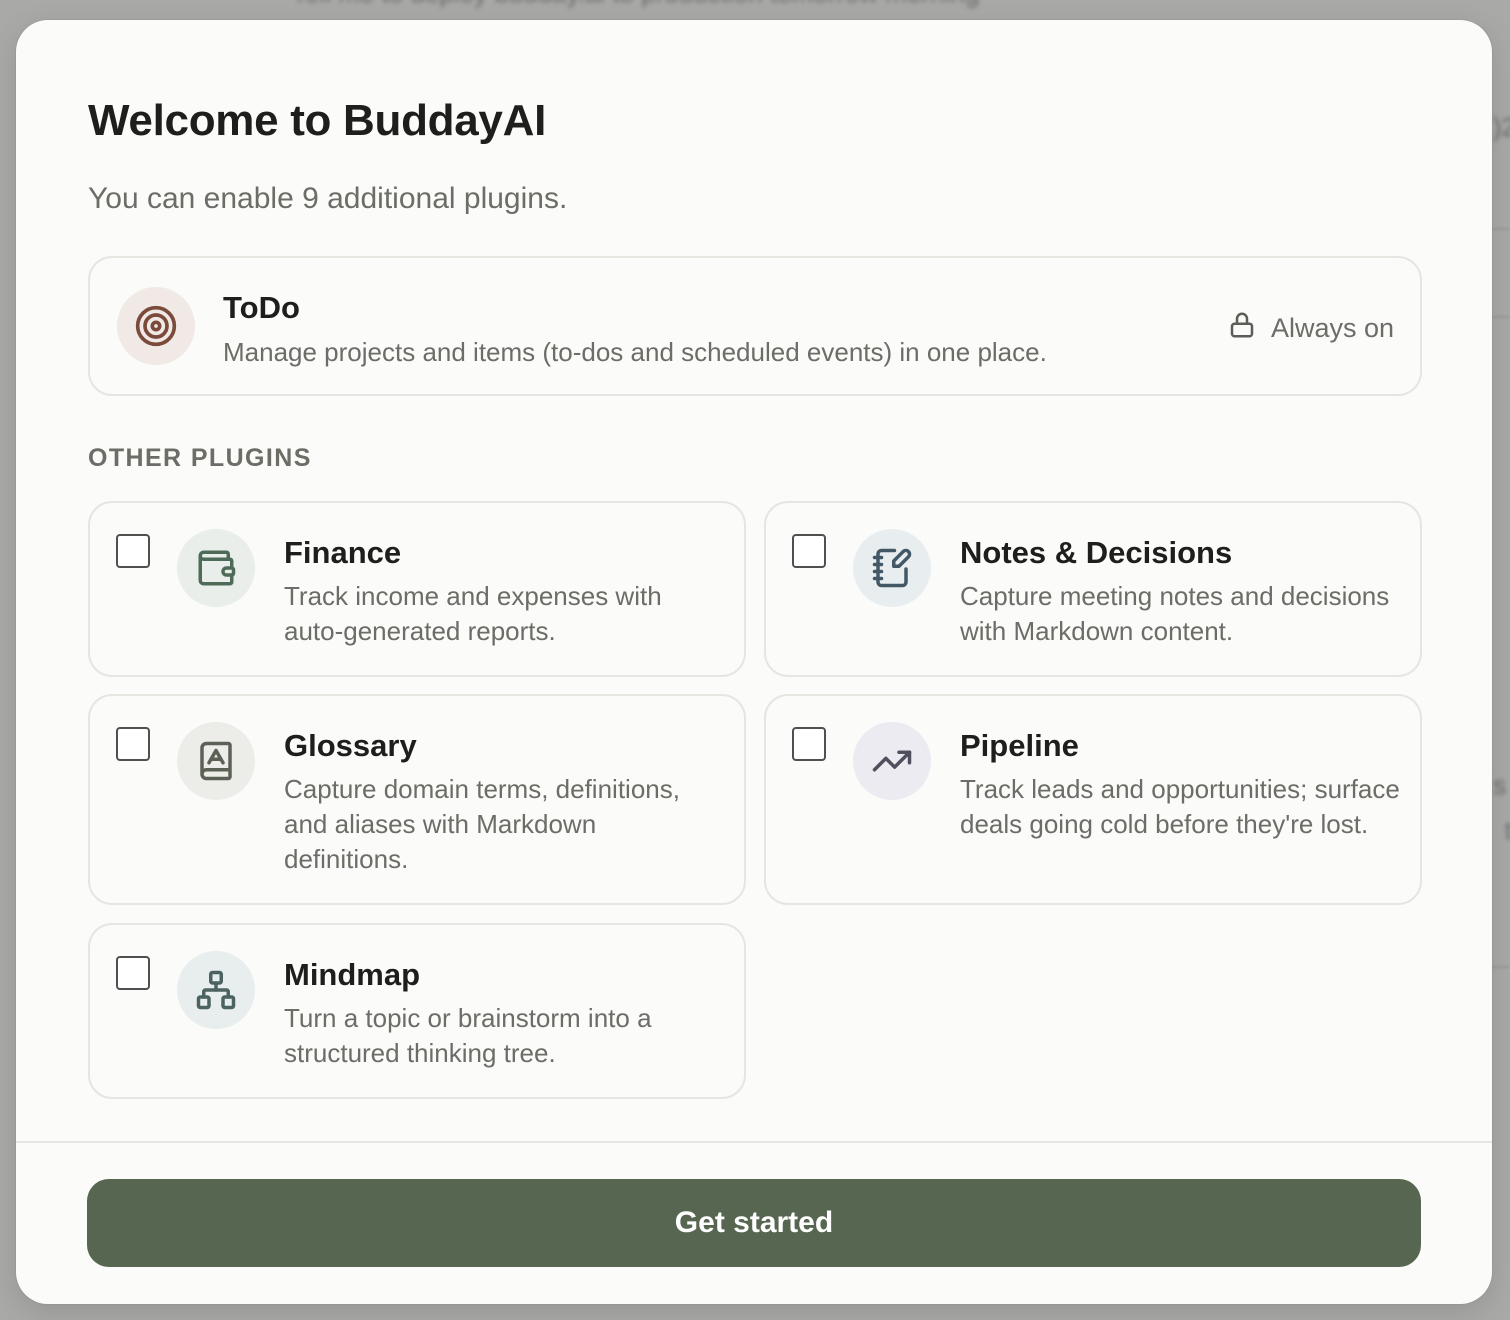 The image size is (1510, 1320). Describe the element at coordinates (343, 552) in the screenshot. I see `plugin-name: Finance` at that location.